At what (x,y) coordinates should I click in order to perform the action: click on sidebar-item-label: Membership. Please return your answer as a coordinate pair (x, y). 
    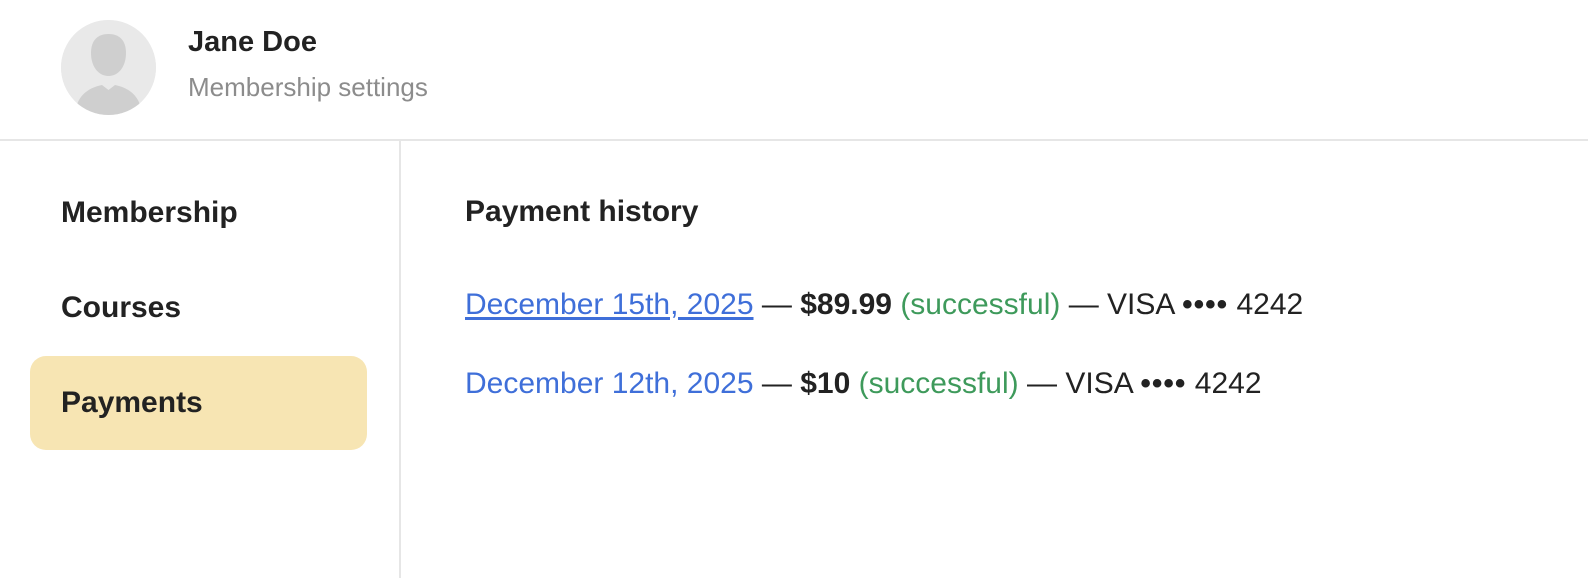
    Looking at the image, I should click on (149, 212).